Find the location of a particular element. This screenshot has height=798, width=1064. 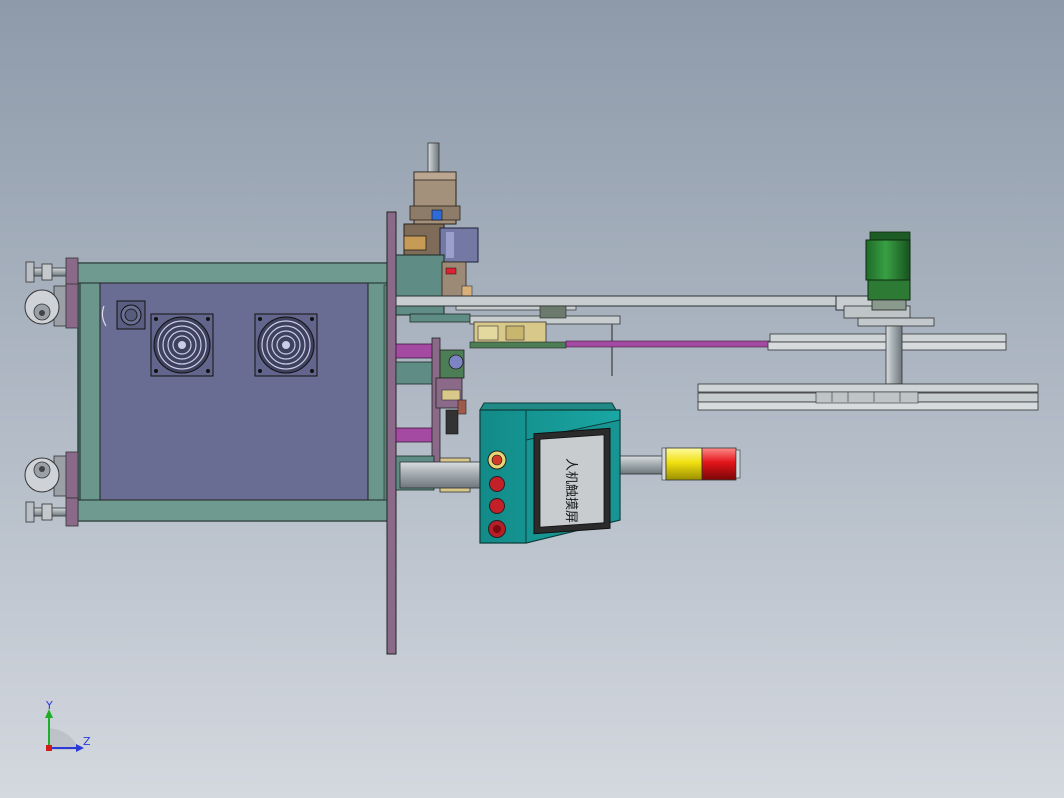

hmi-start-button is located at coordinates (497, 484).